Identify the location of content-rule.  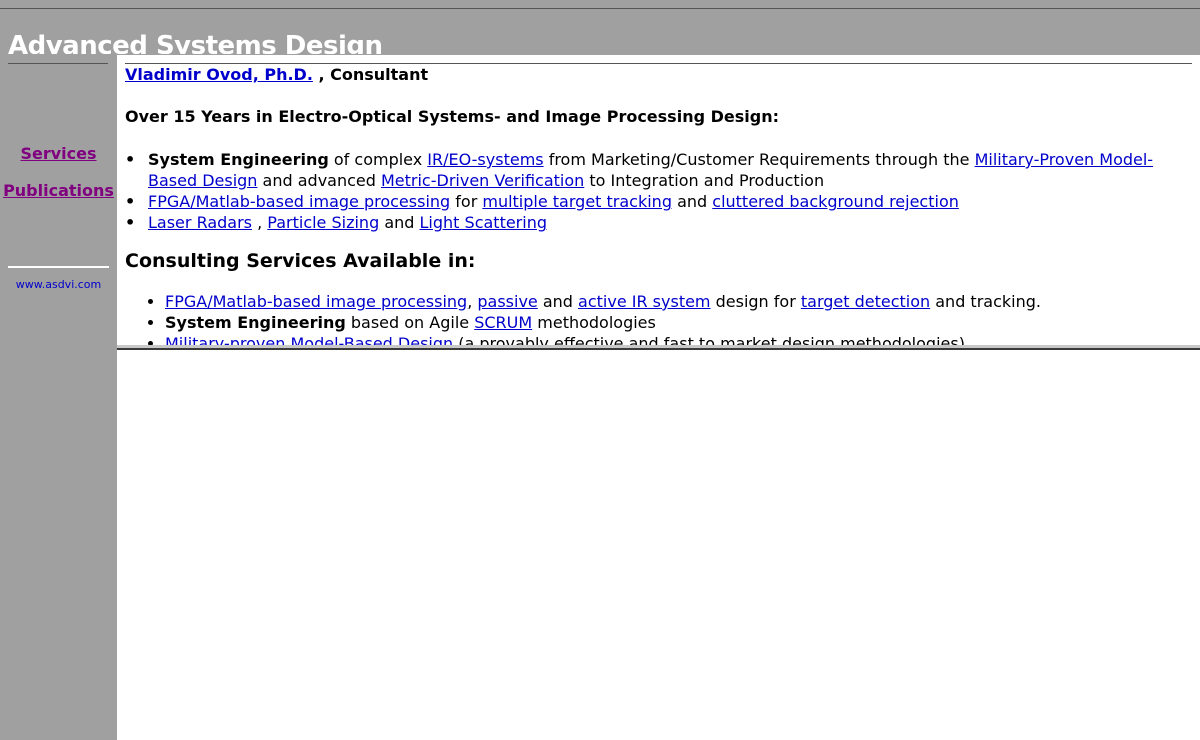
(658, 63).